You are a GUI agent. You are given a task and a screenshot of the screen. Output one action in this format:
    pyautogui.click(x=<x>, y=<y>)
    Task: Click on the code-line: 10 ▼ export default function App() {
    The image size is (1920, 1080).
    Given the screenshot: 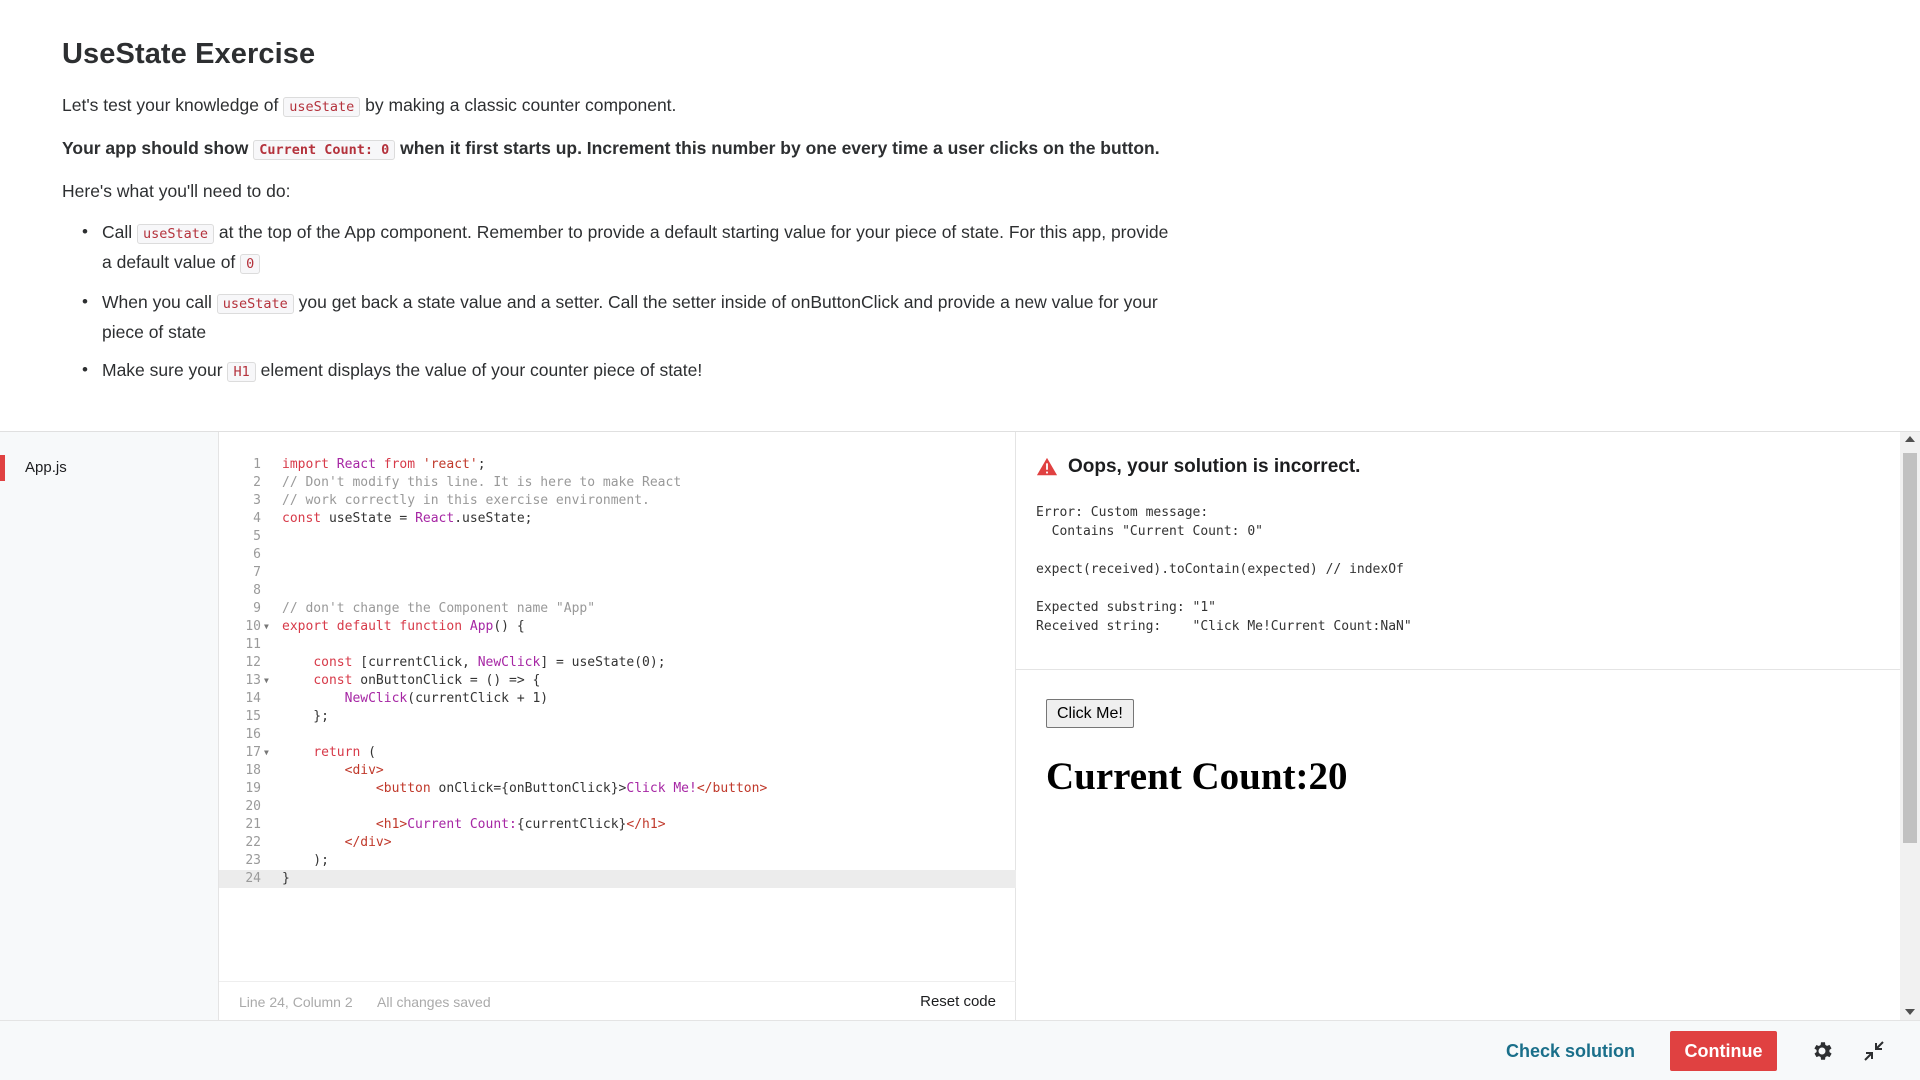 What is the action you would take?
    pyautogui.click(x=617, y=627)
    